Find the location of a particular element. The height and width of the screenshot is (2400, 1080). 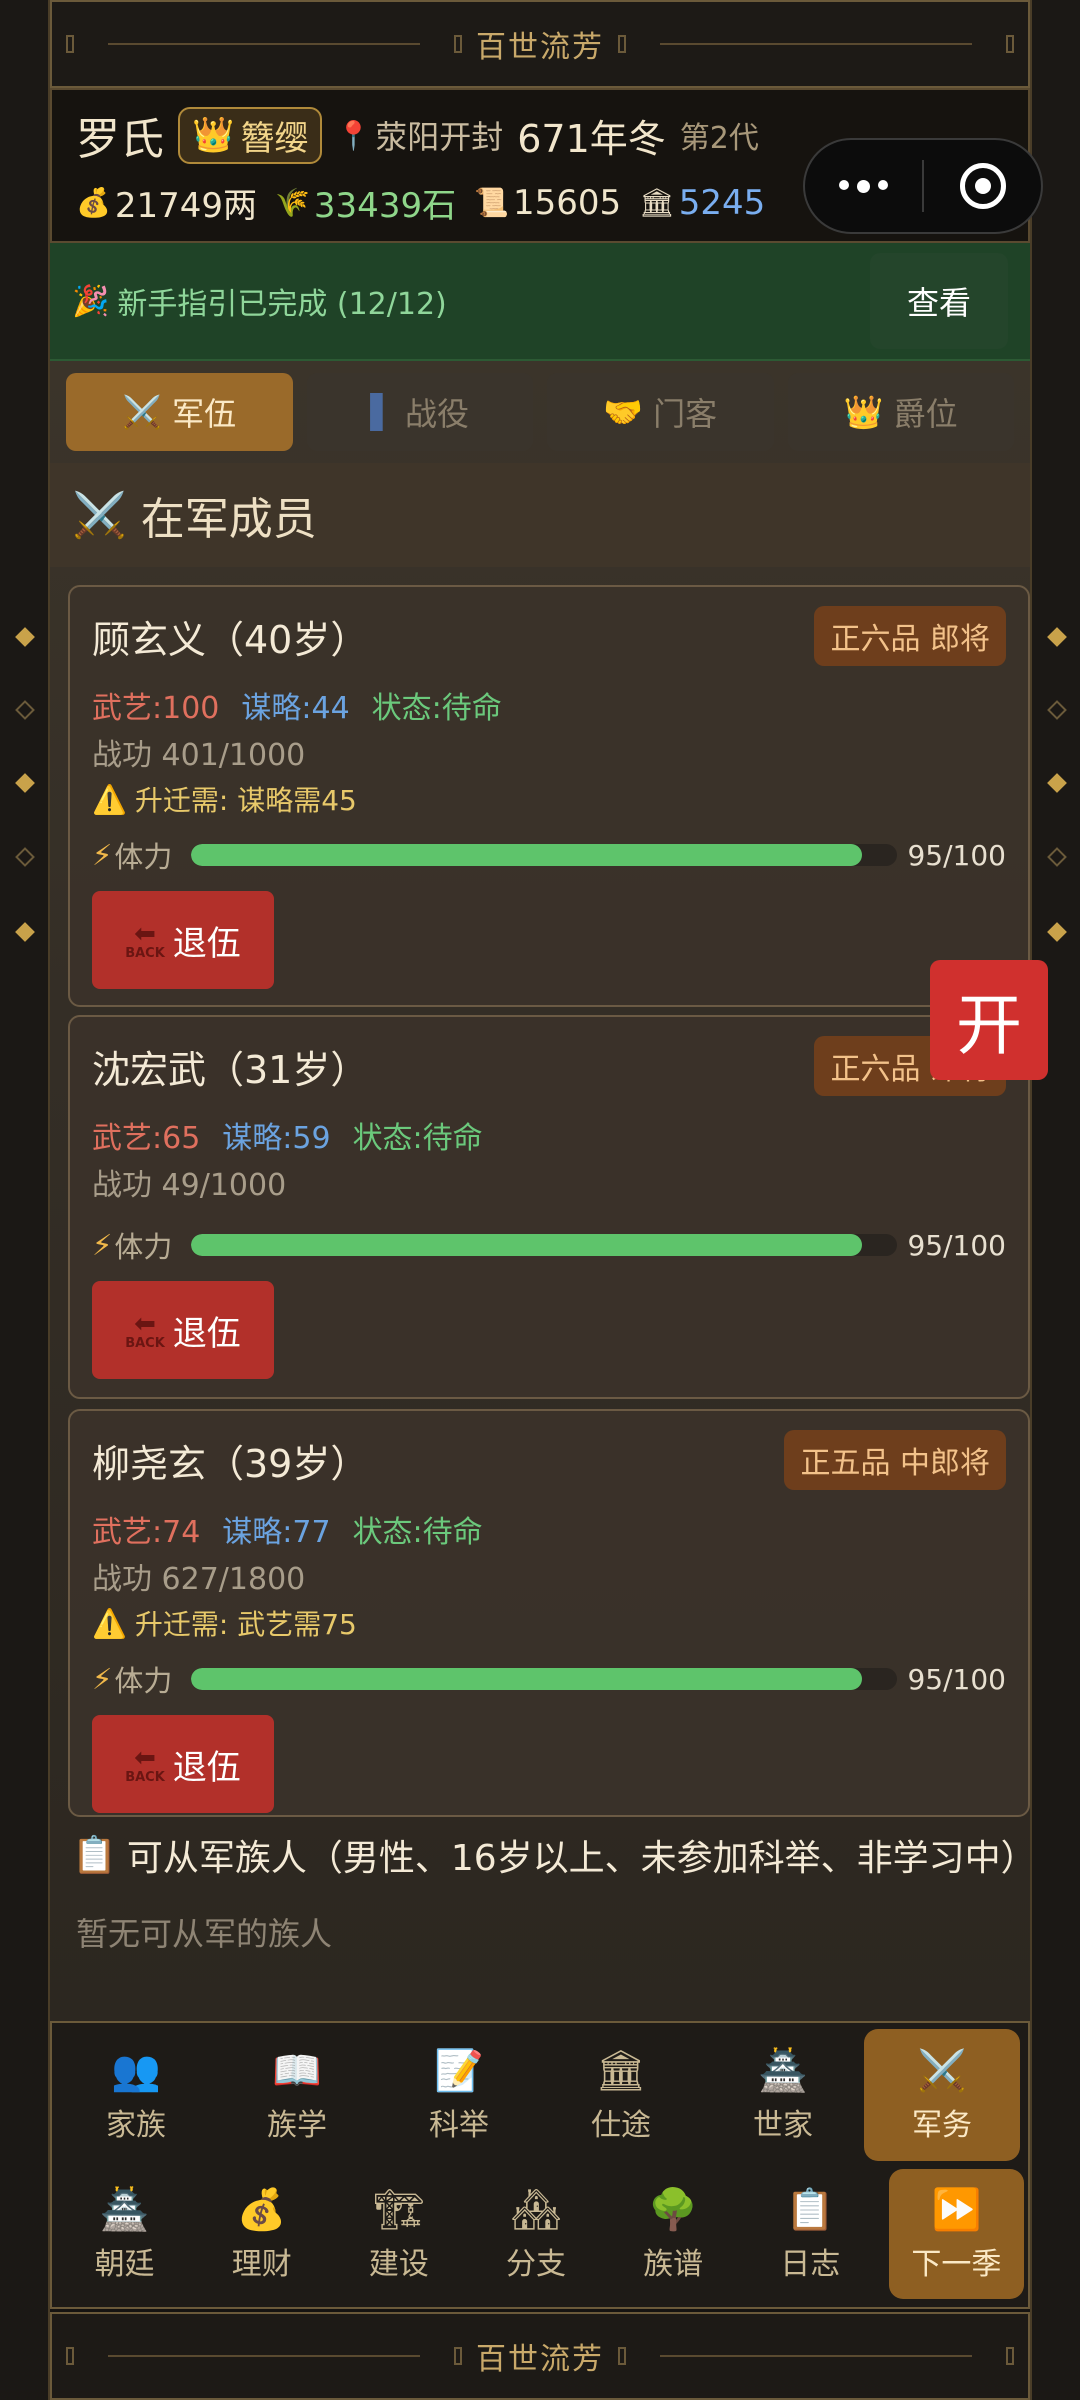

nav-finance: 💰 理财 is located at coordinates (261, 2234).